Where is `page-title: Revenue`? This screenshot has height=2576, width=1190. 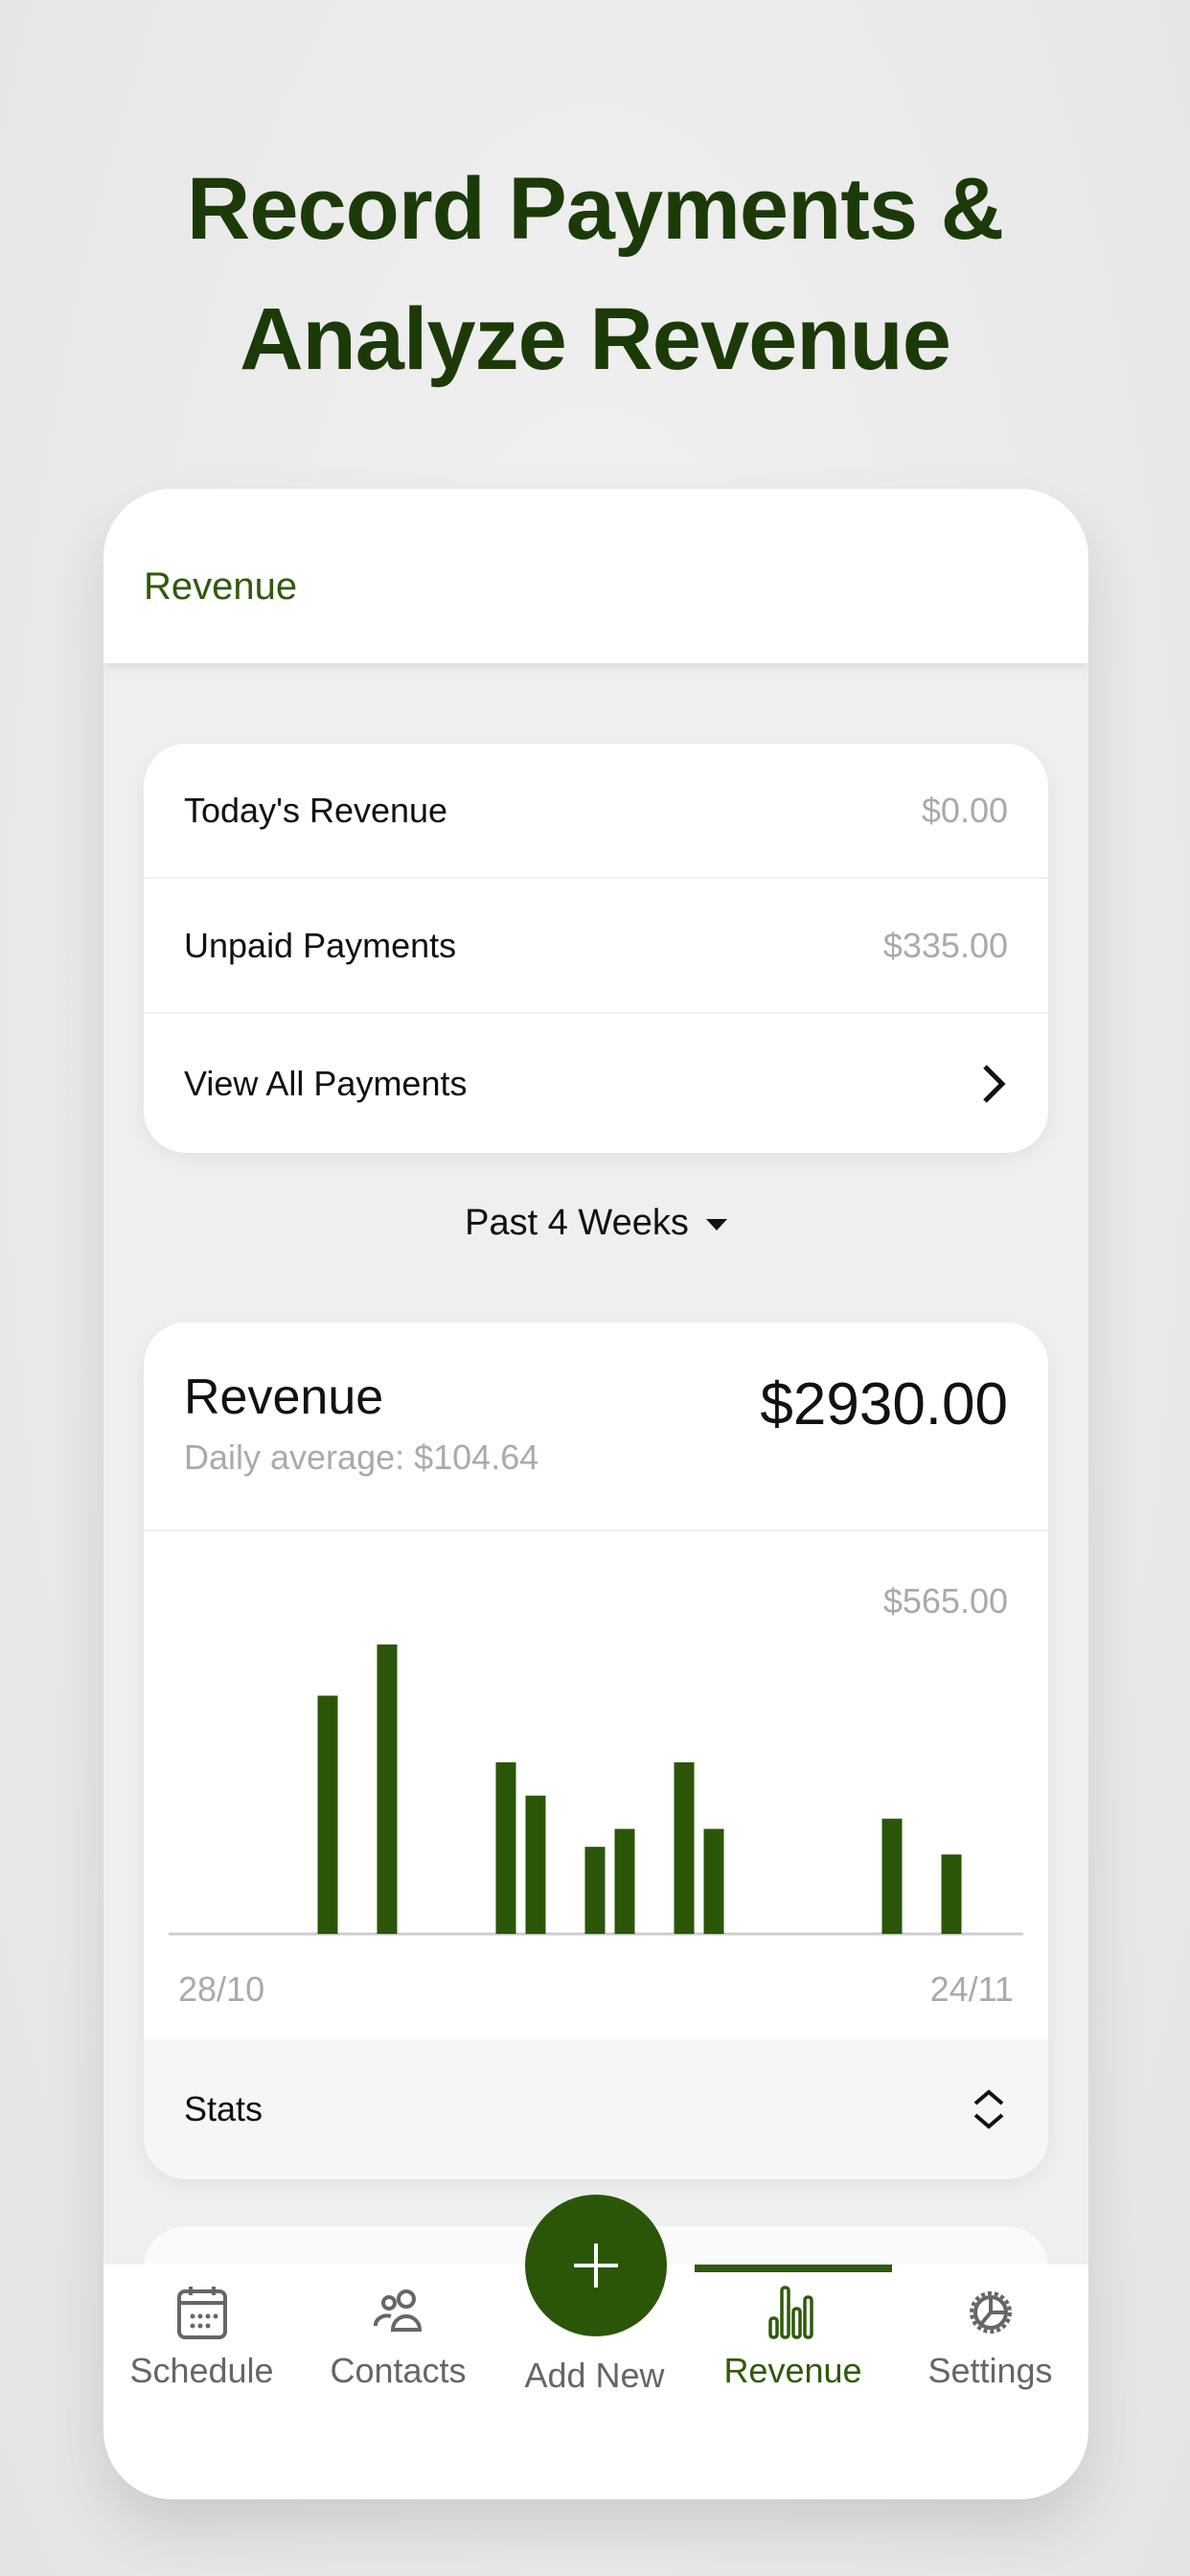
page-title: Revenue is located at coordinates (221, 586).